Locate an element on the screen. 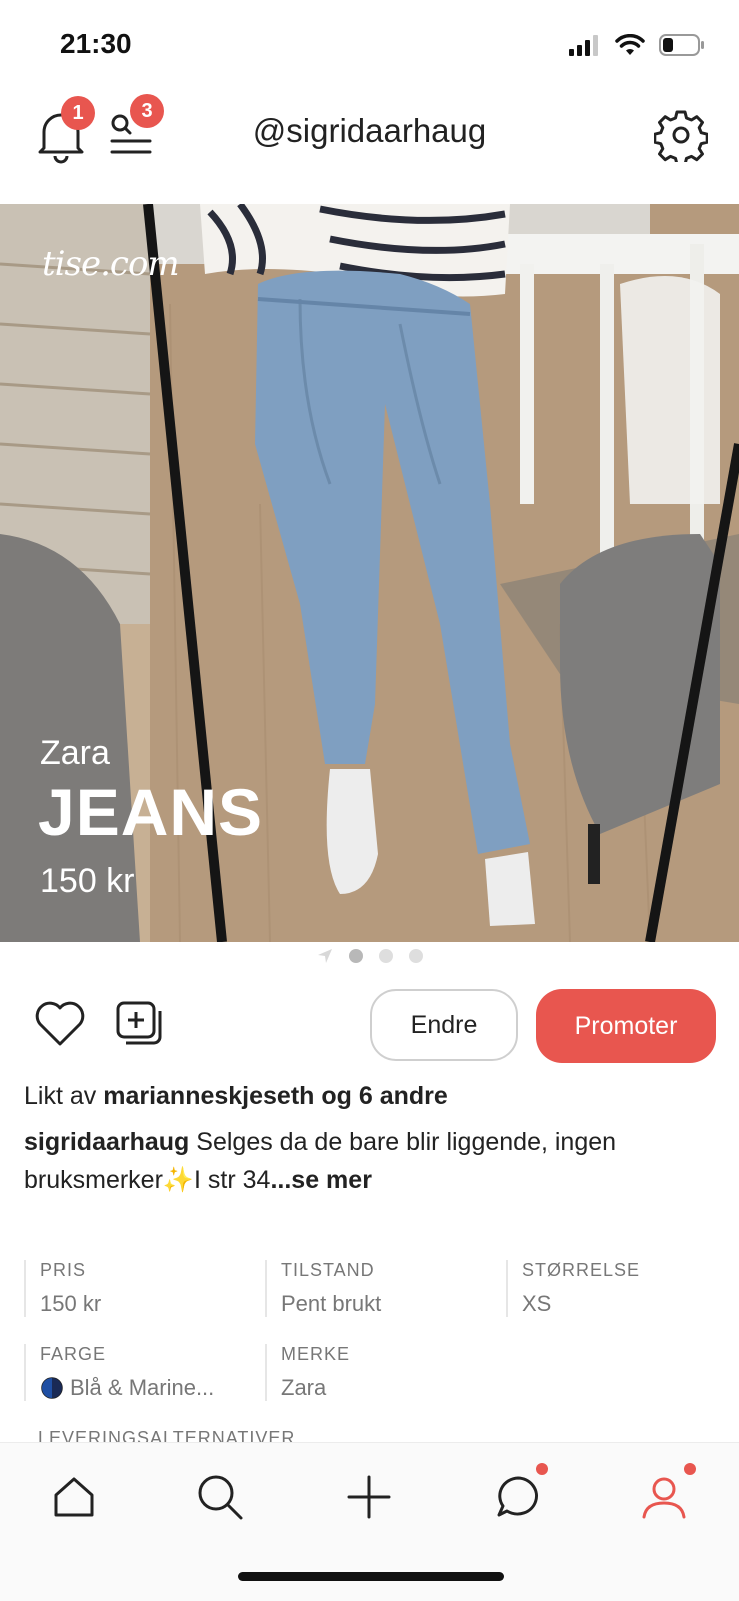 The width and height of the screenshot is (739, 1601). nav-messages is located at coordinates (518, 1495).